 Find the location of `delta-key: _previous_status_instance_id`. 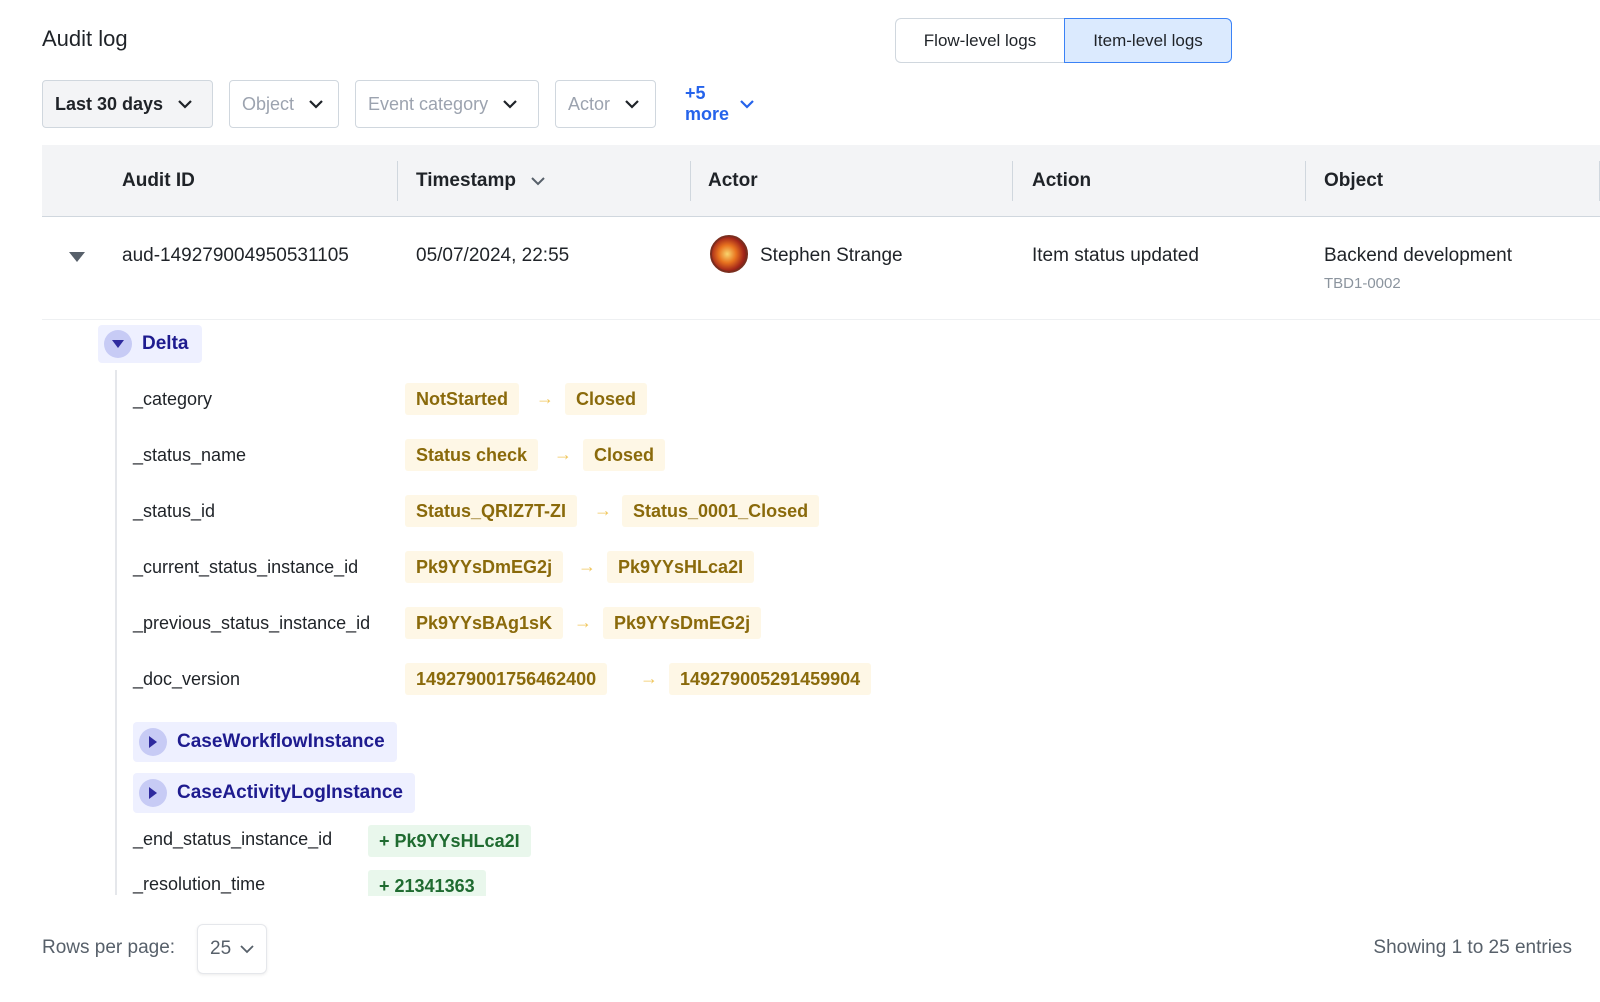

delta-key: _previous_status_instance_id is located at coordinates (252, 623).